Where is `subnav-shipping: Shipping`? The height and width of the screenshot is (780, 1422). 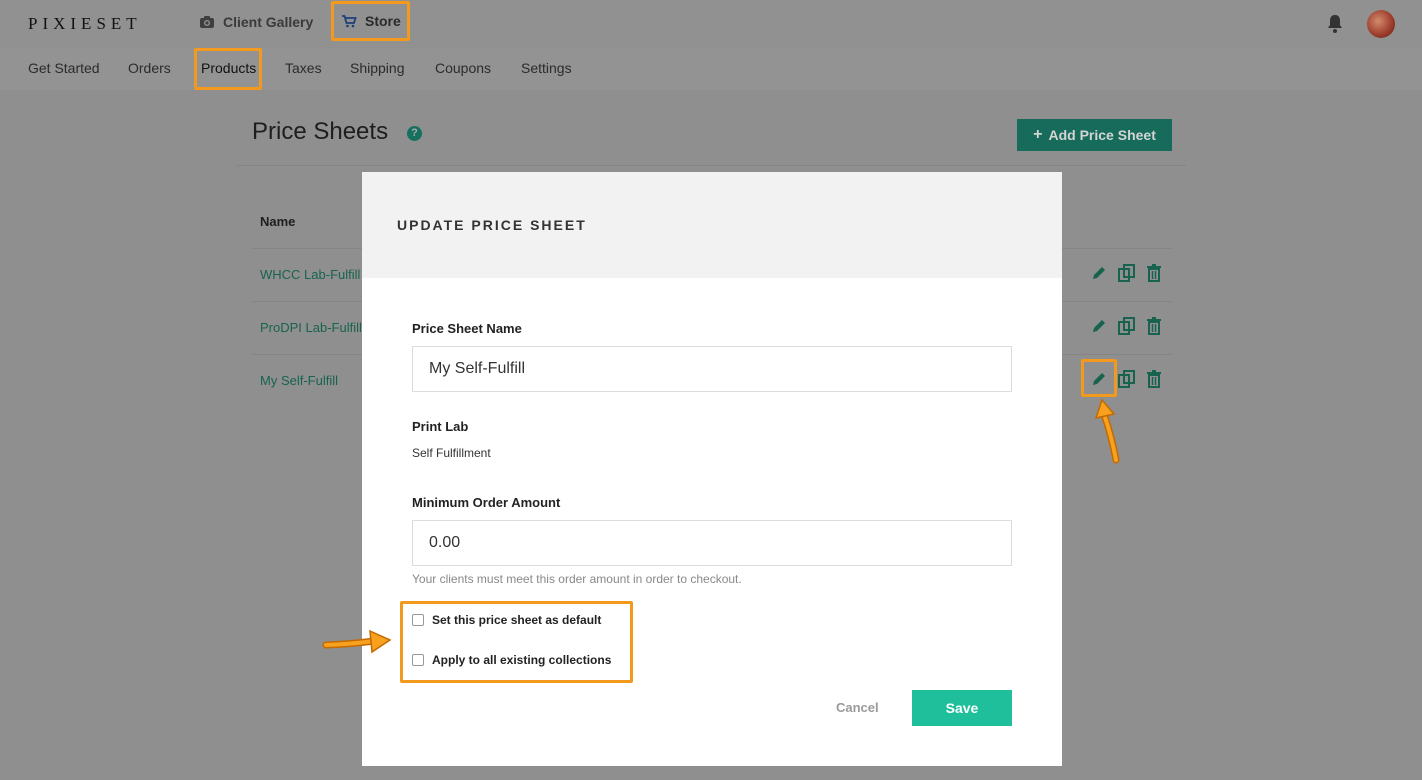 subnav-shipping: Shipping is located at coordinates (377, 68).